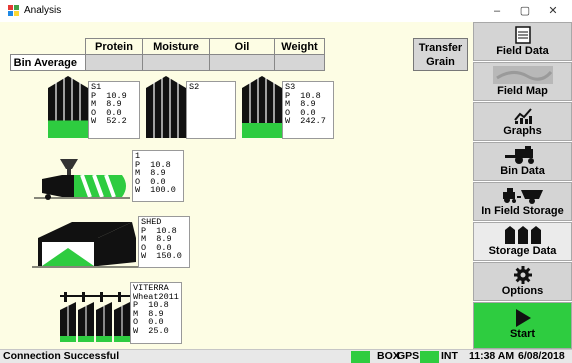 The height and width of the screenshot is (363, 572). I want to click on bin-s2-info: S2, so click(211, 110).